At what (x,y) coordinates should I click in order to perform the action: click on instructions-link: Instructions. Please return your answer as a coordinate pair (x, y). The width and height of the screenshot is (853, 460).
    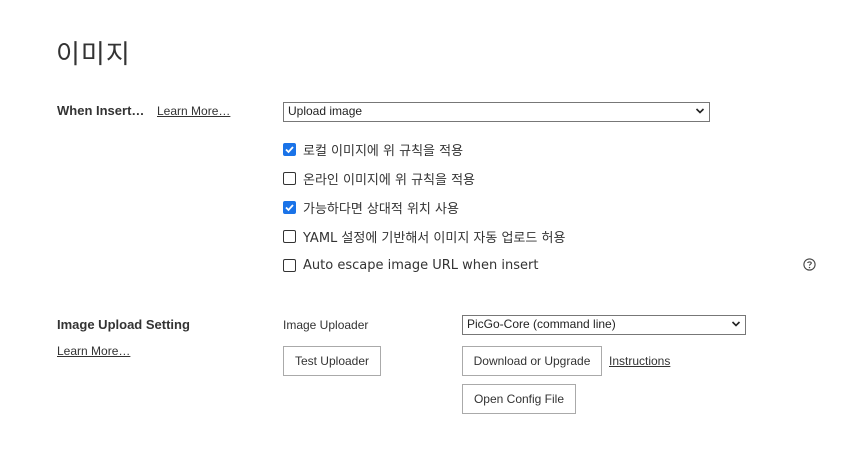
    Looking at the image, I should click on (639, 361).